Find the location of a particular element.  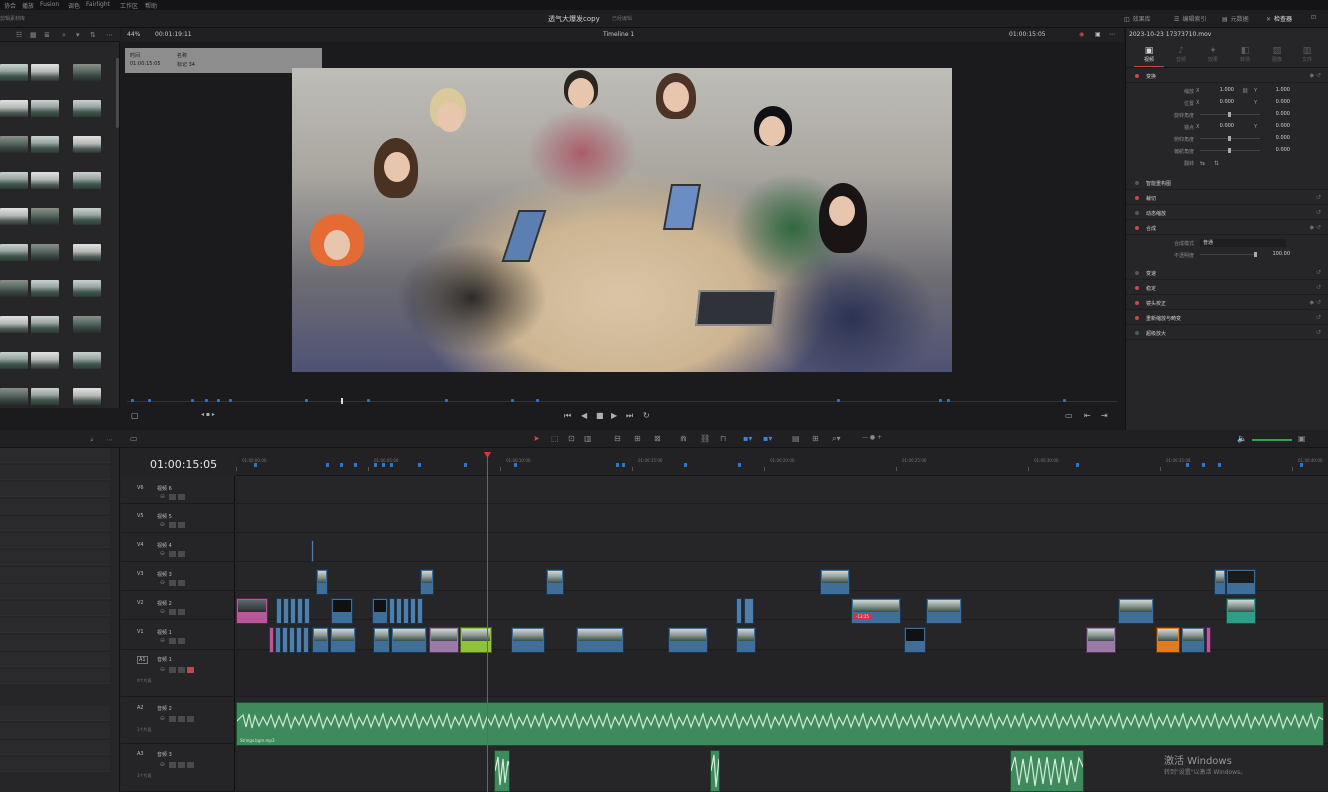

yaw-slider is located at coordinates (1230, 150).